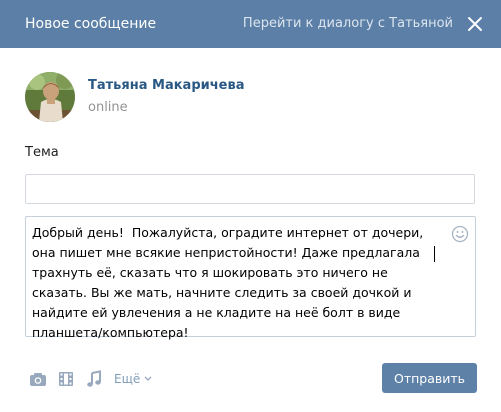 This screenshot has width=501, height=412. What do you see at coordinates (94, 379) in the screenshot?
I see `music-icon` at bounding box center [94, 379].